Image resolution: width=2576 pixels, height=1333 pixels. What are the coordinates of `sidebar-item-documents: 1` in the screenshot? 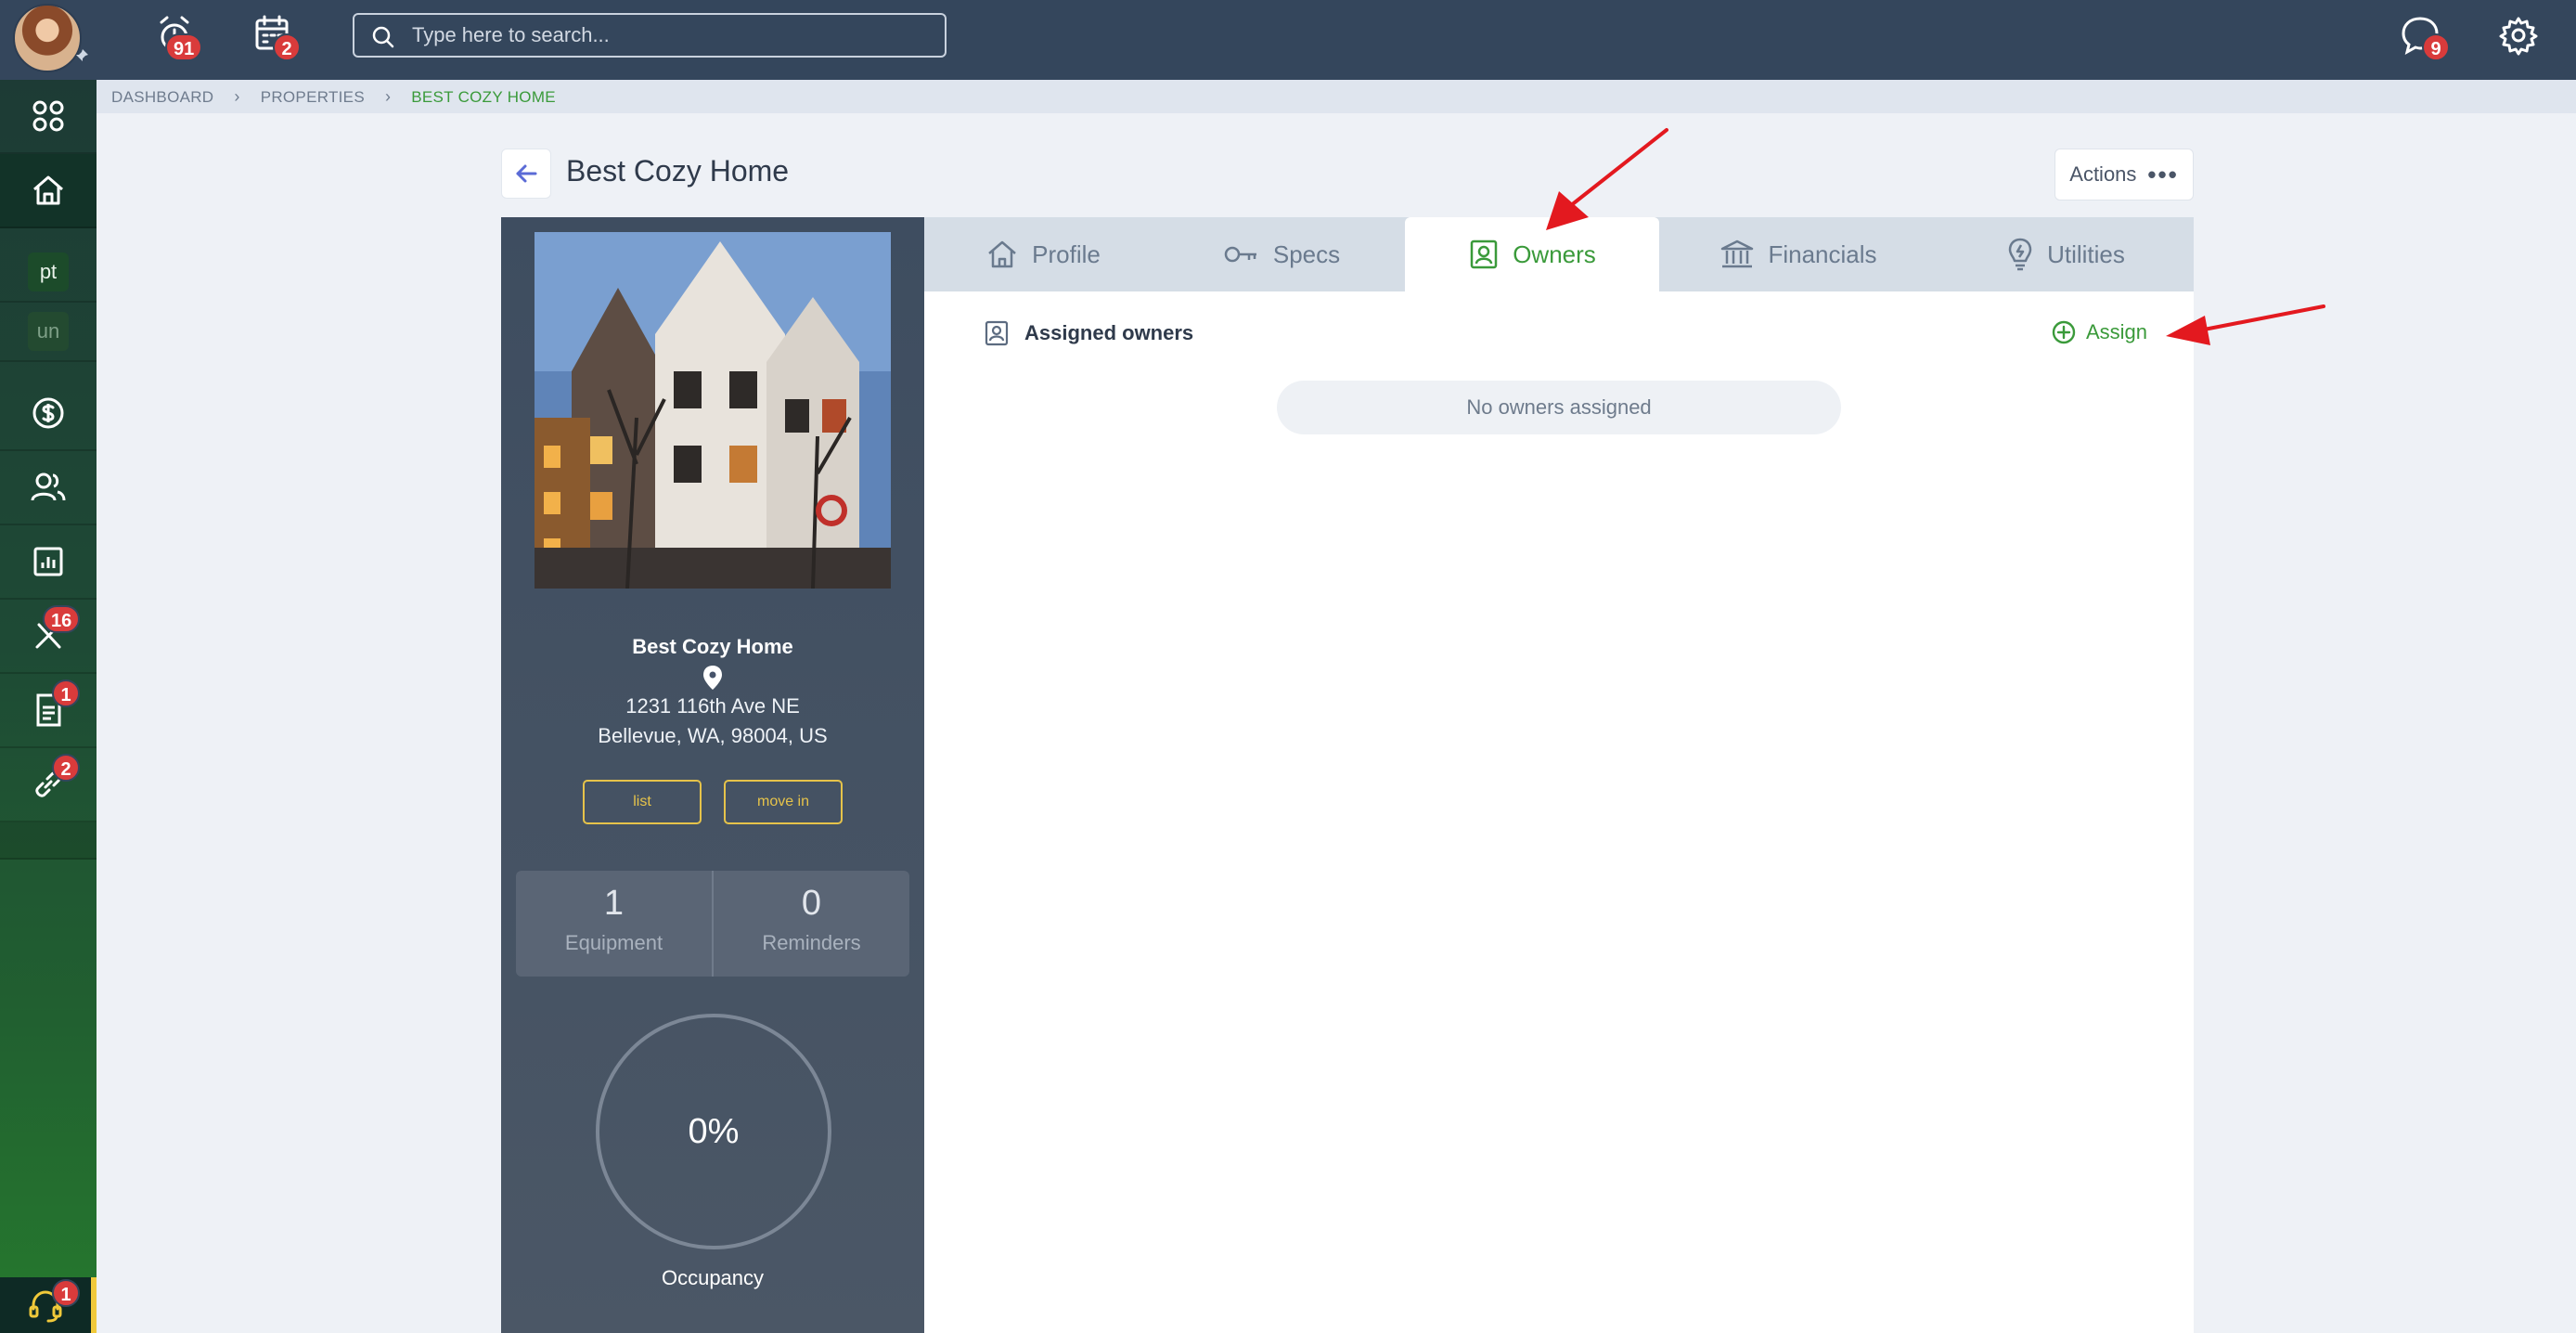 It's located at (48, 711).